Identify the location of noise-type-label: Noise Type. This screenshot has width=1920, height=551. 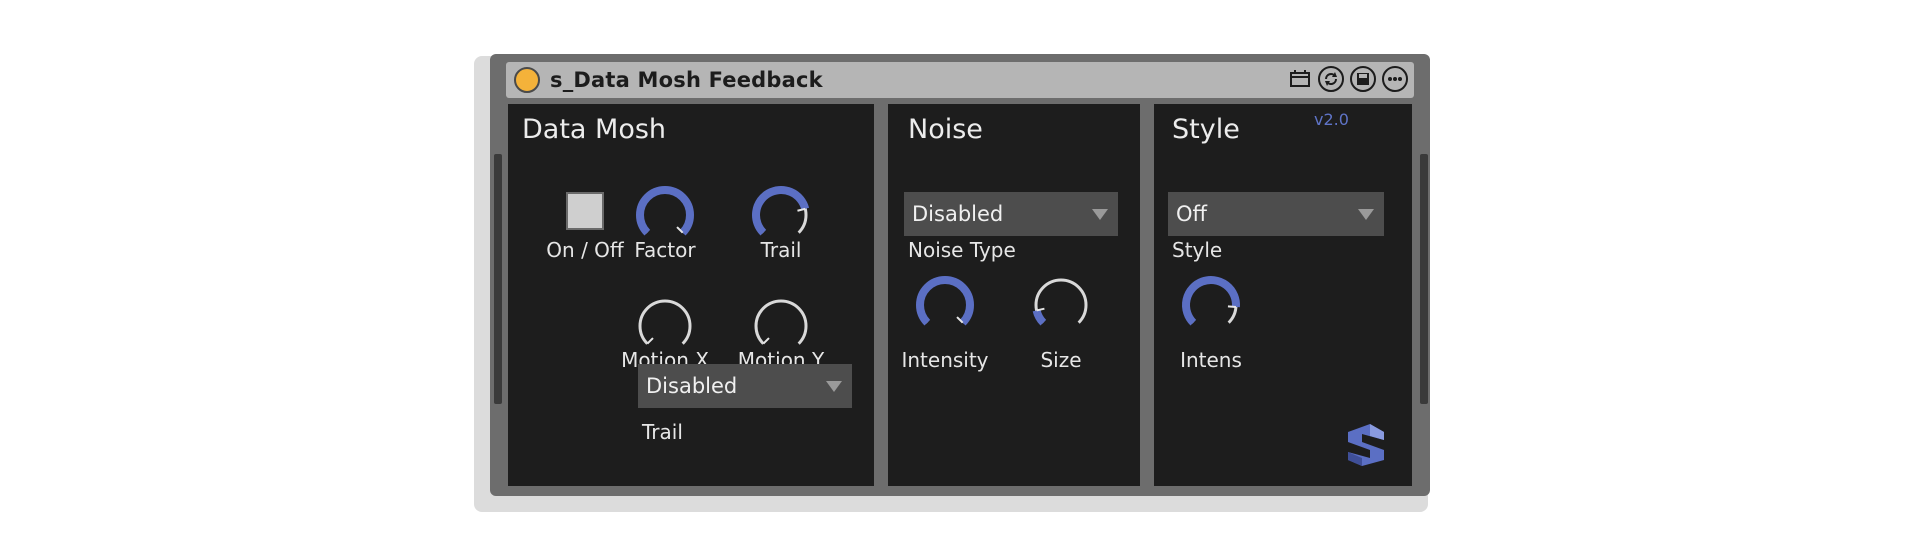
(962, 250).